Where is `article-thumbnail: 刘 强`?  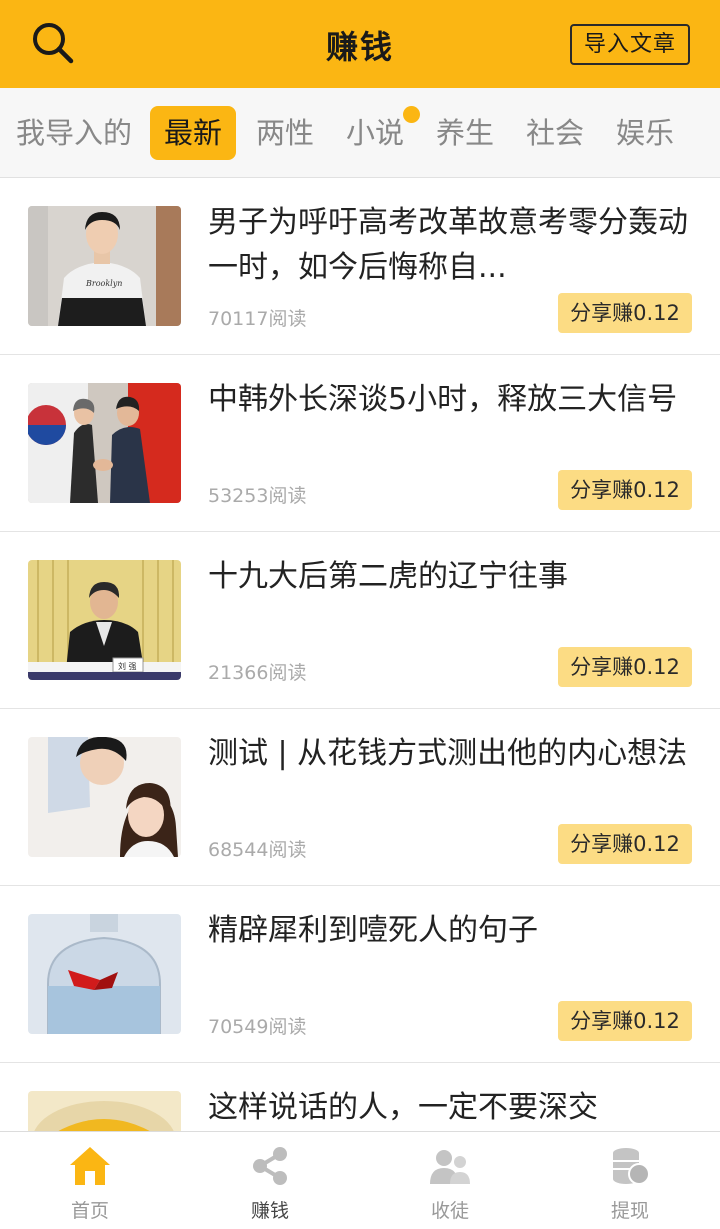 article-thumbnail: 刘 强 is located at coordinates (104, 620).